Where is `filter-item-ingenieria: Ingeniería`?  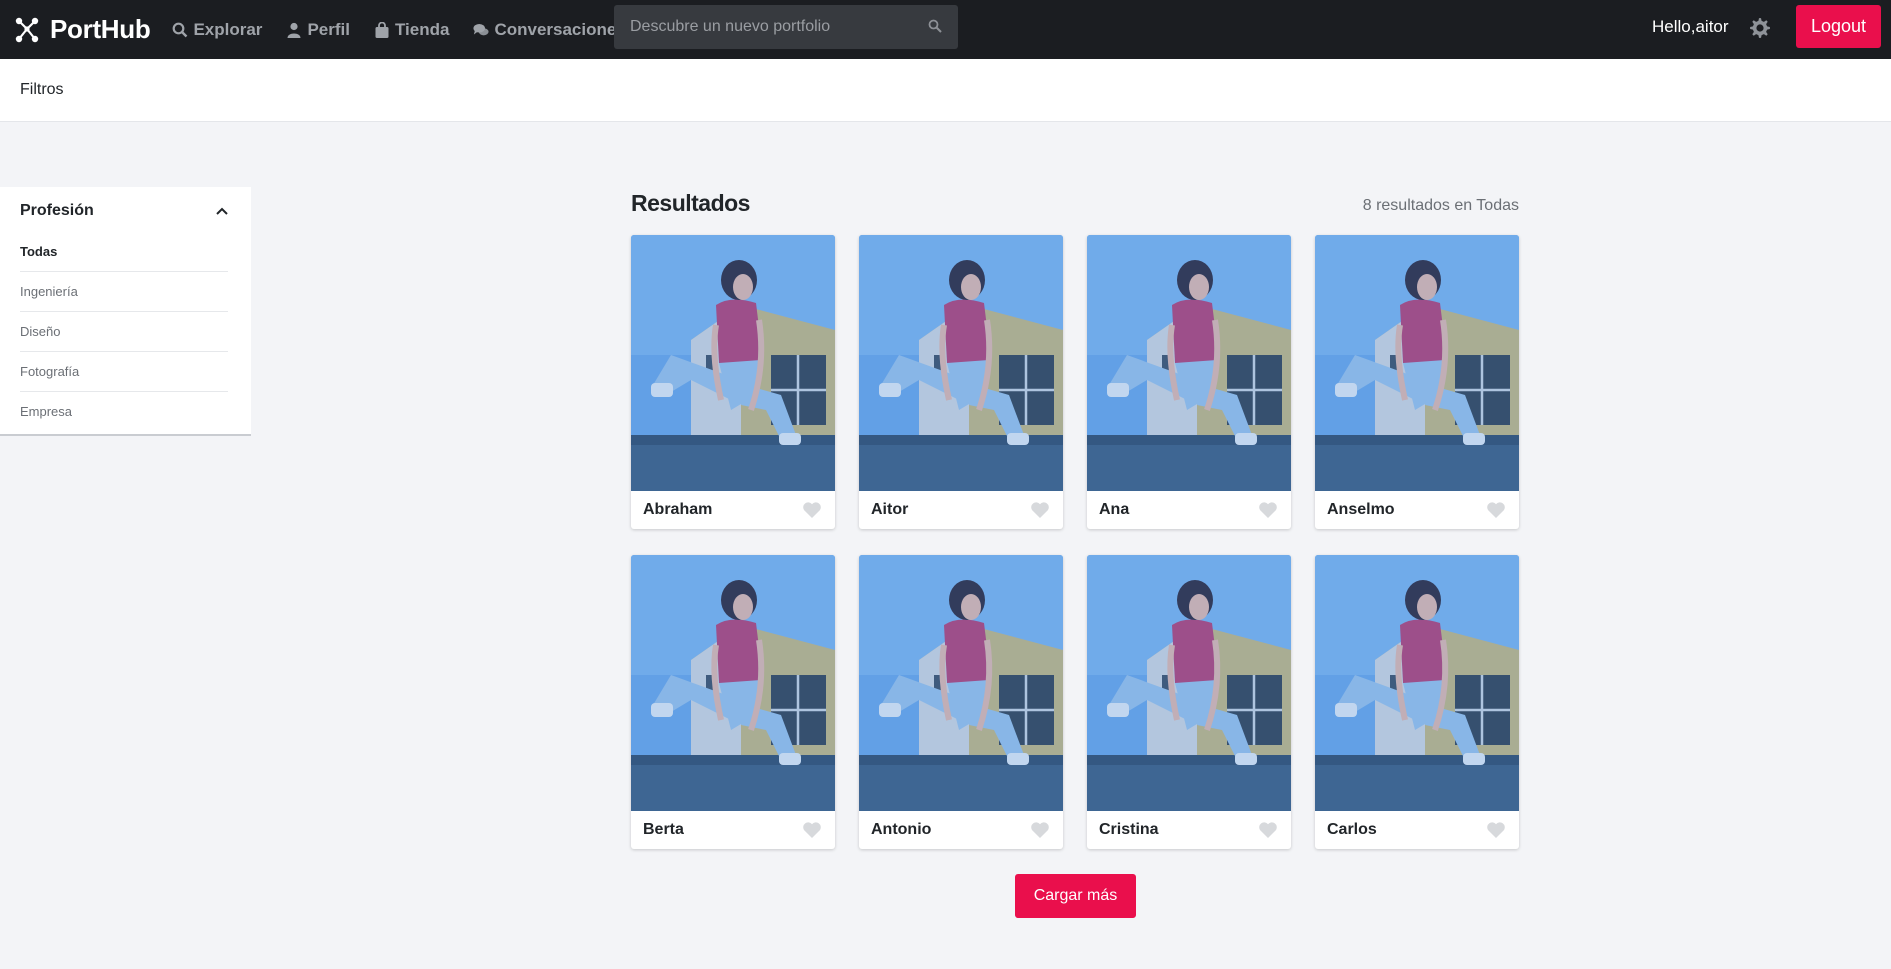
filter-item-ingenieria: Ingeniería is located at coordinates (124, 292).